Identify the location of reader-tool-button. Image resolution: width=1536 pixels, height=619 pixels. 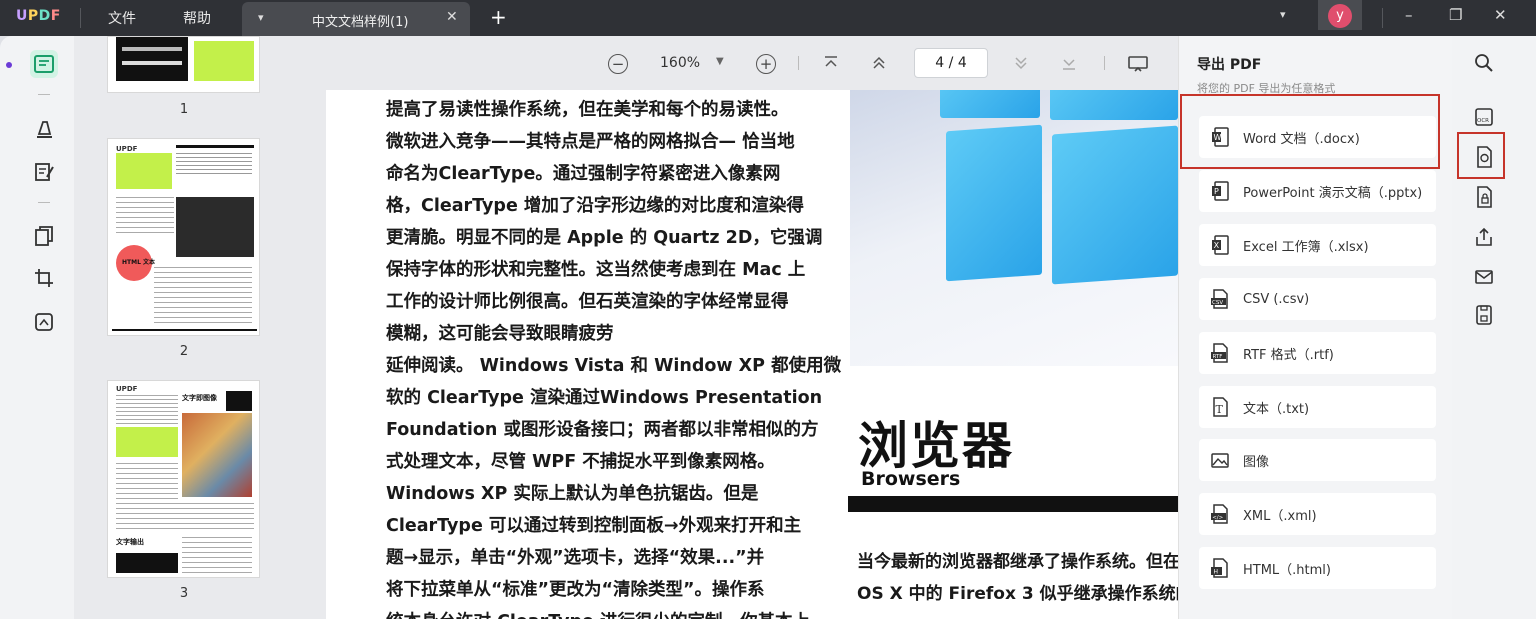
(44, 64).